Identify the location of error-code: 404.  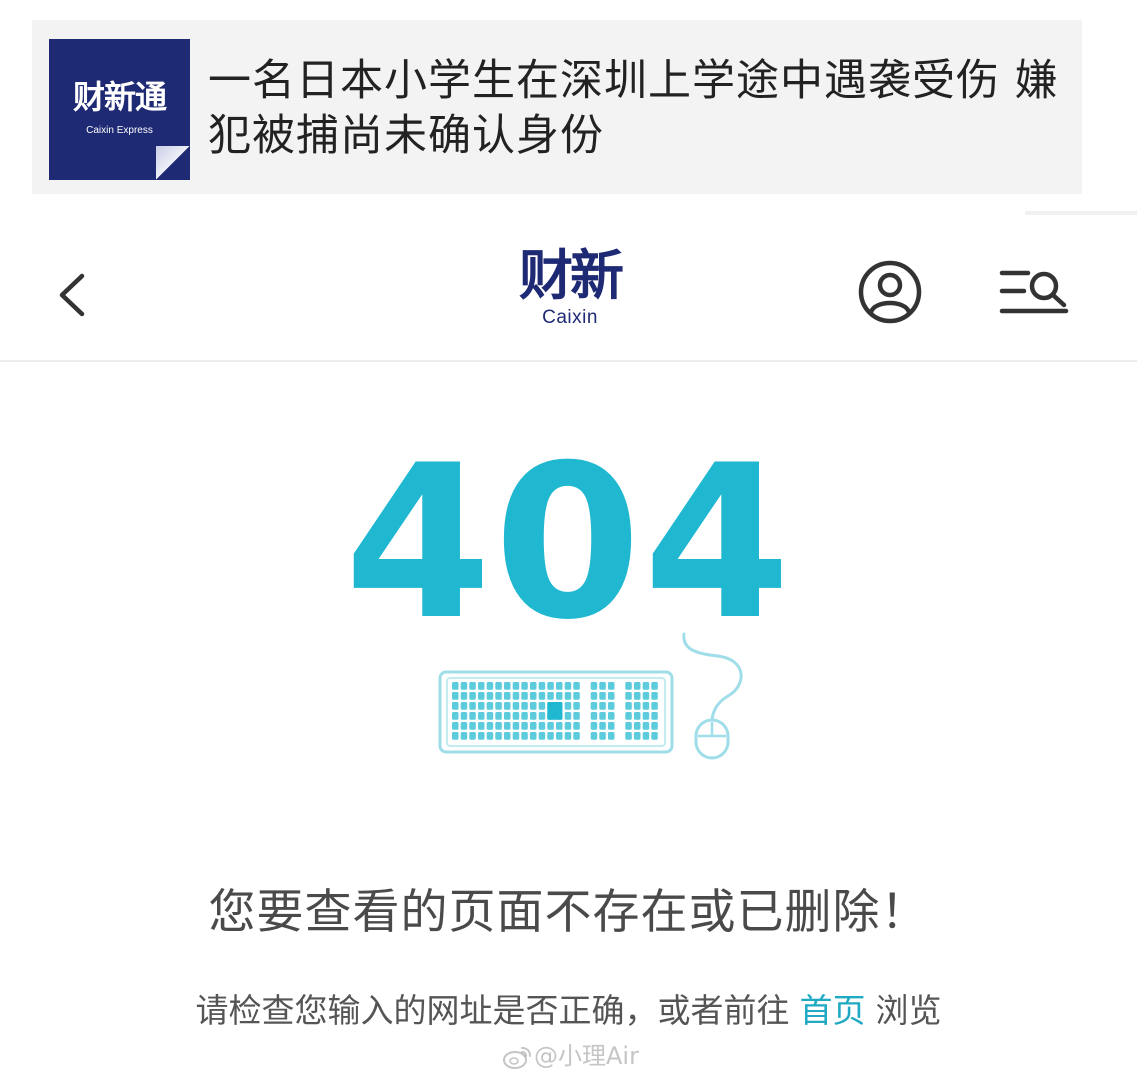
(568, 542).